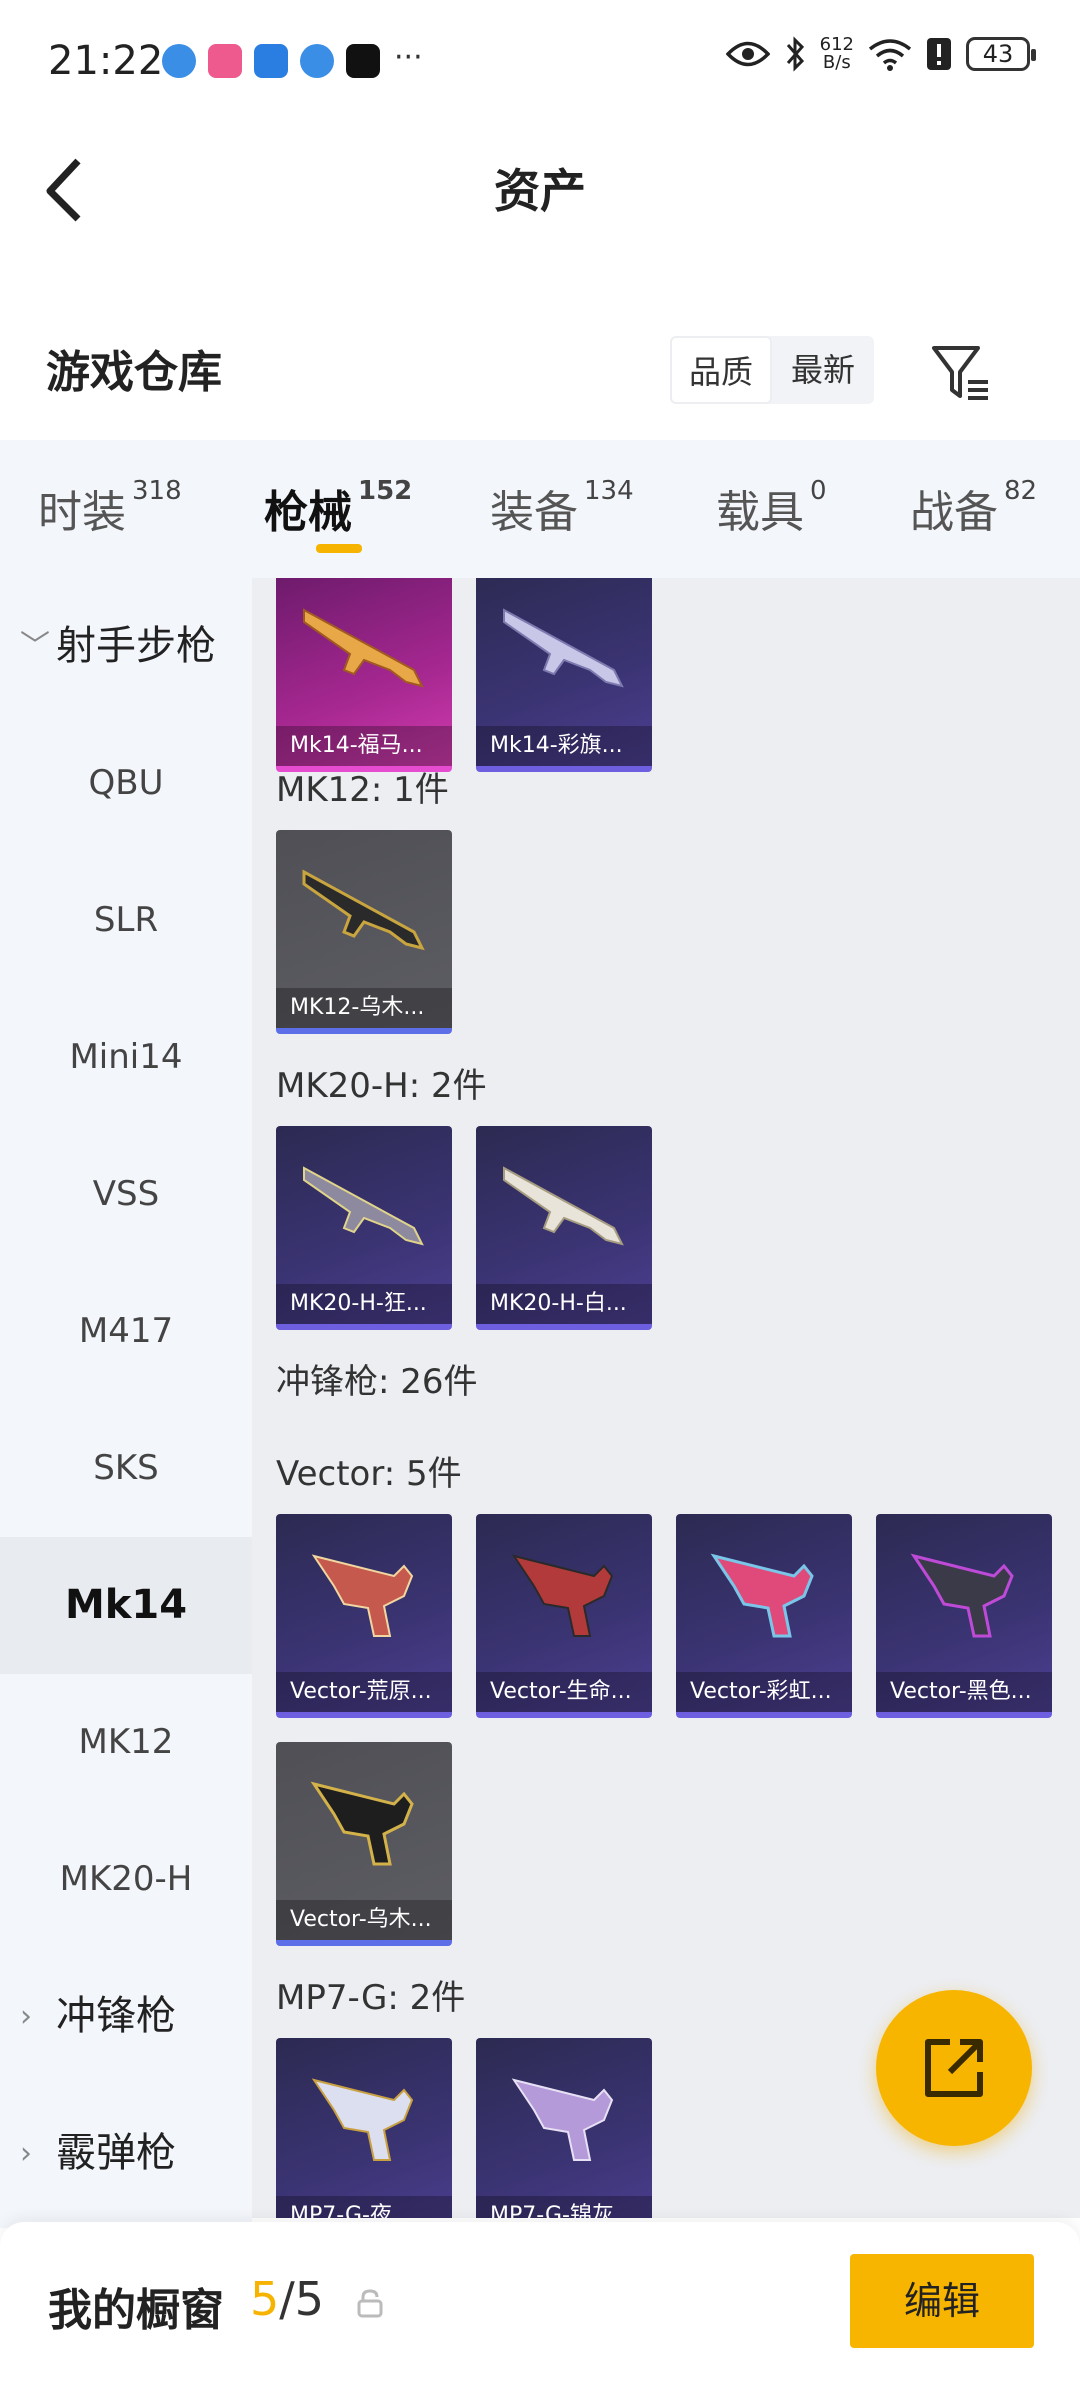 This screenshot has height=2382, width=1080. Describe the element at coordinates (385, 491) in the screenshot. I see `tab-count: 152` at that location.